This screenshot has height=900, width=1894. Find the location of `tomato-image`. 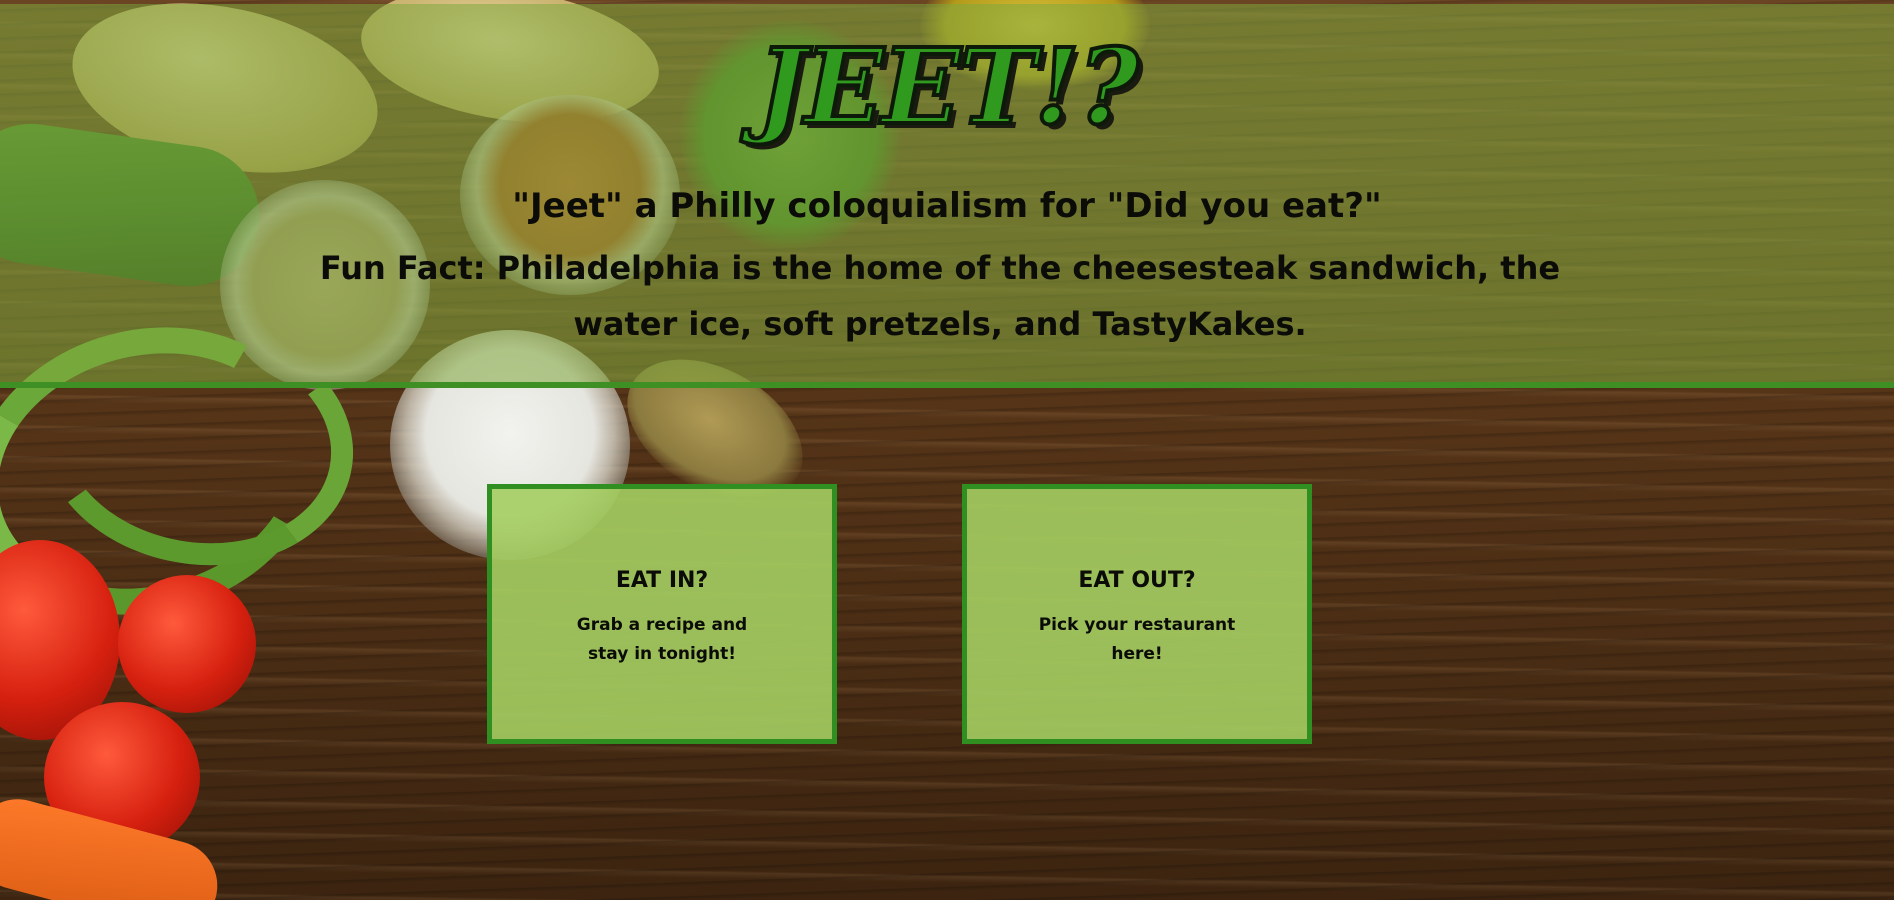

tomato-image is located at coordinates (187, 644).